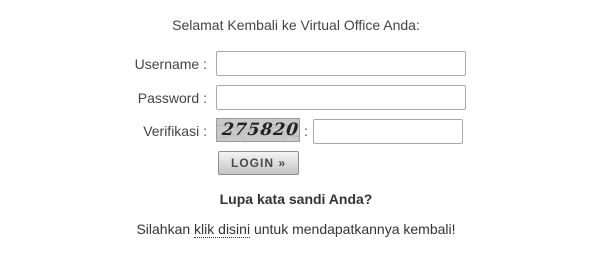 The width and height of the screenshot is (607, 280). I want to click on captcha-image: 275820, so click(258, 130).